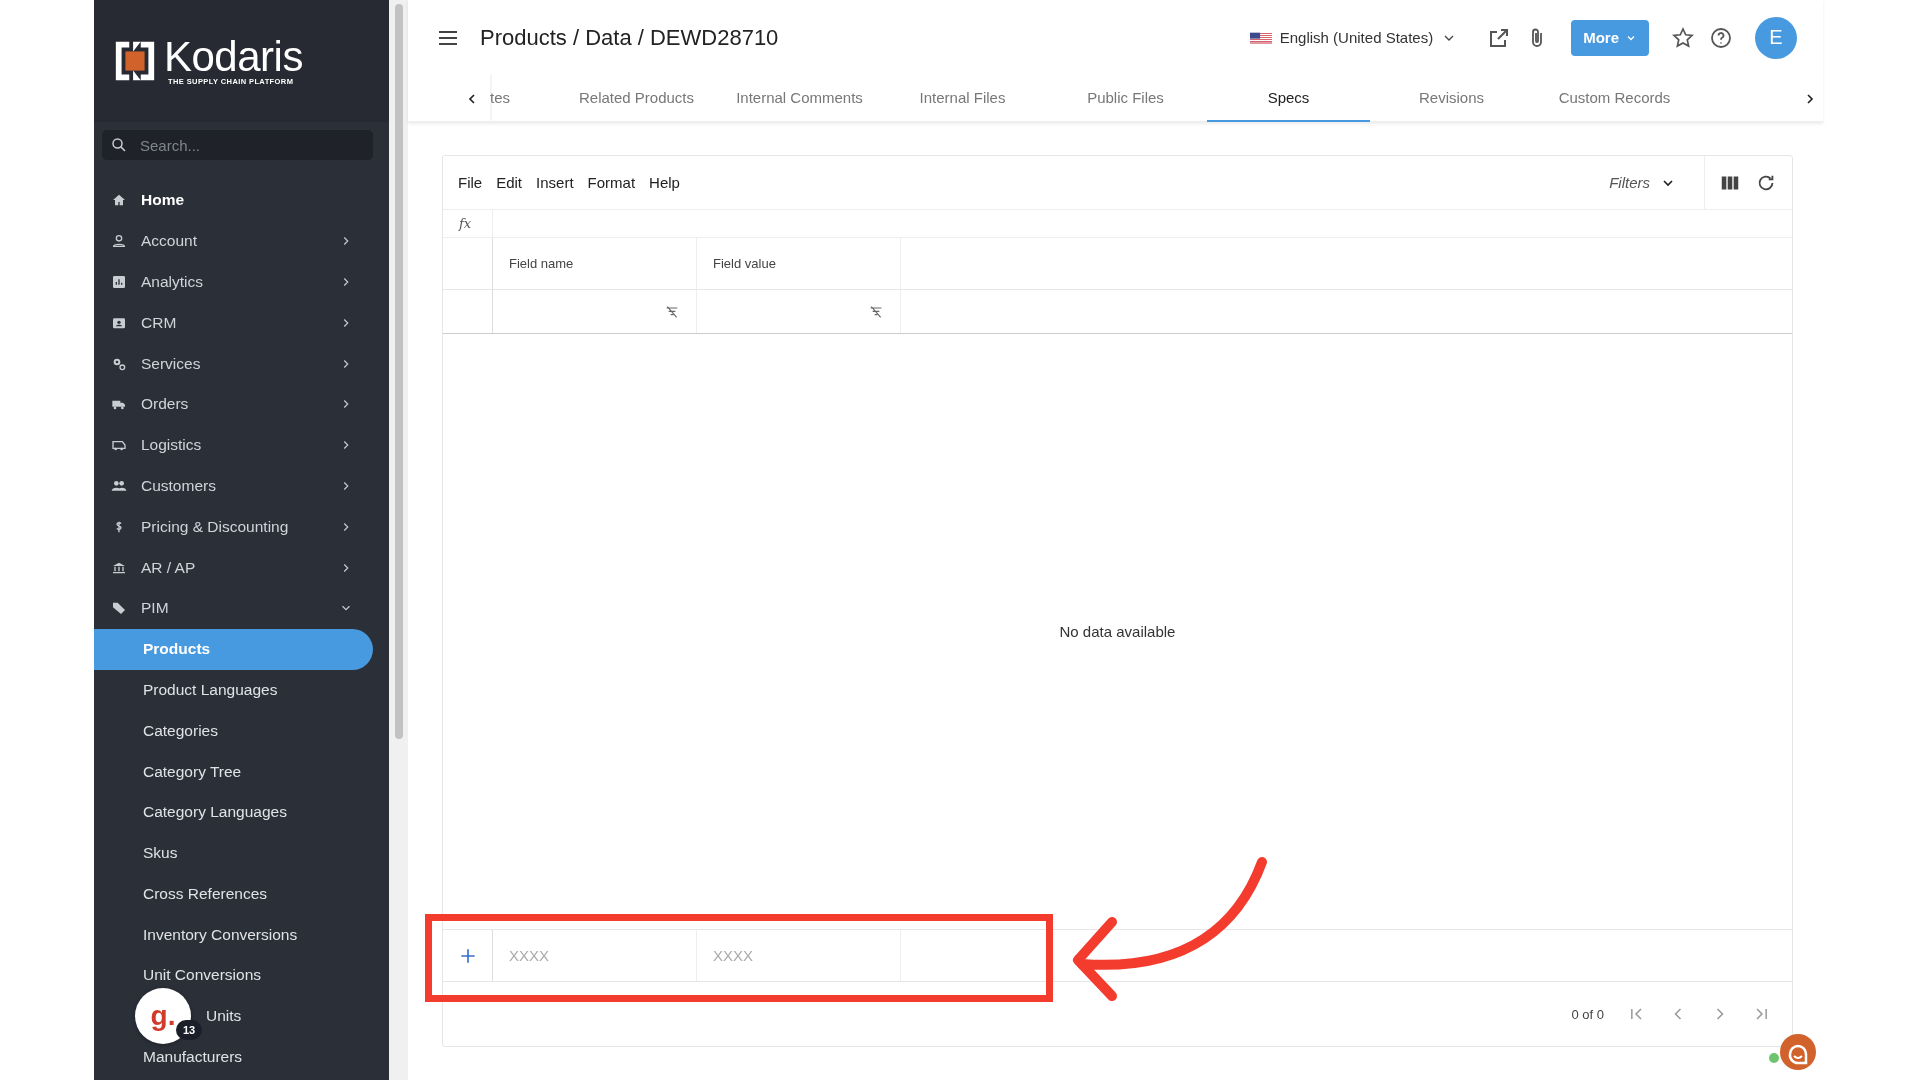 Image resolution: width=1920 pixels, height=1080 pixels. I want to click on tab: tes, so click(522, 98).